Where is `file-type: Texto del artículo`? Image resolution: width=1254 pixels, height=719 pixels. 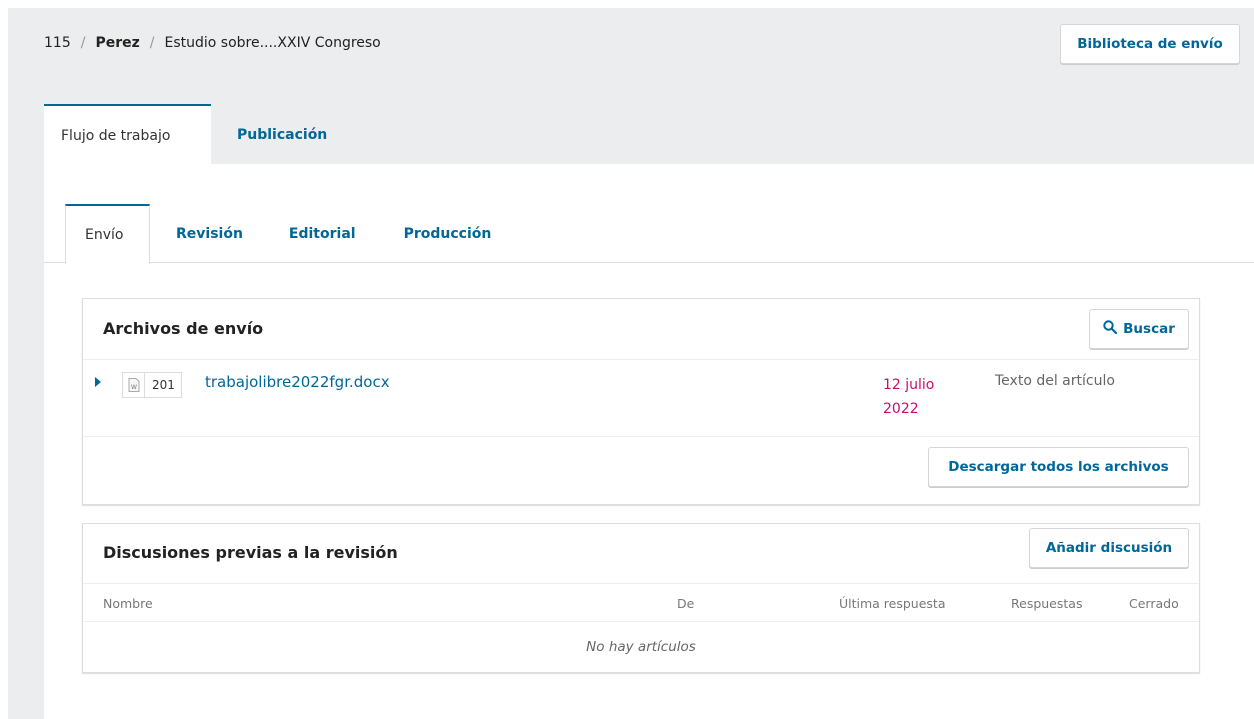
file-type: Texto del artículo is located at coordinates (1055, 381).